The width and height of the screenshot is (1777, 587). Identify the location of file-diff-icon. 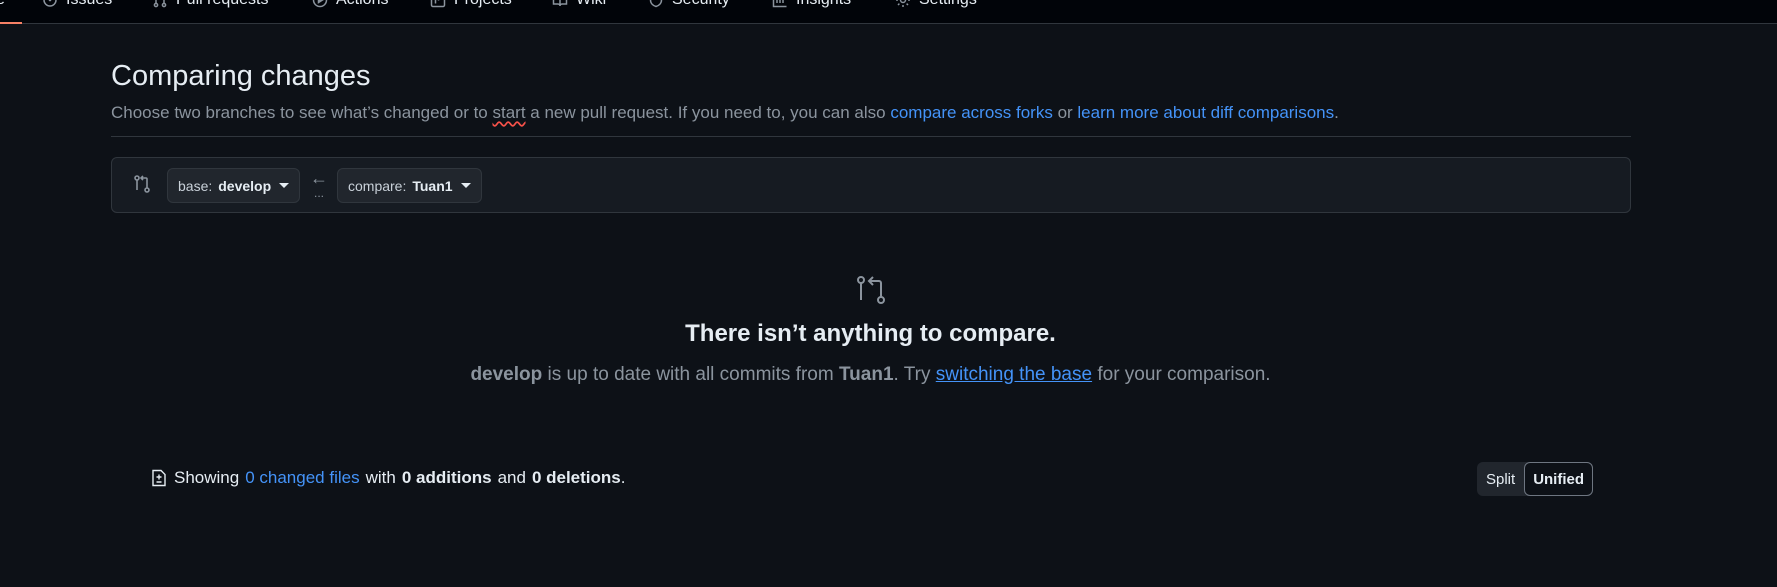
(159, 478).